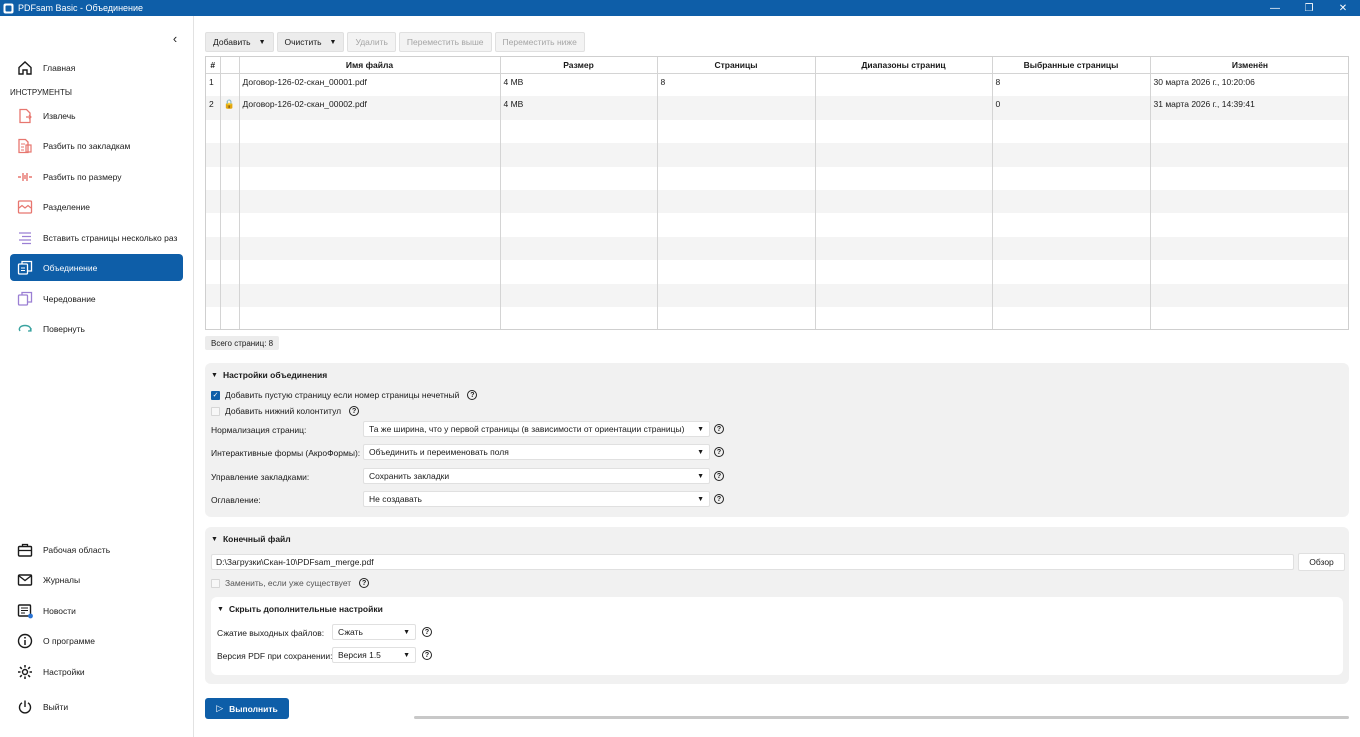 The image size is (1360, 737). I want to click on destination-title: Конечный файл, so click(256, 539).